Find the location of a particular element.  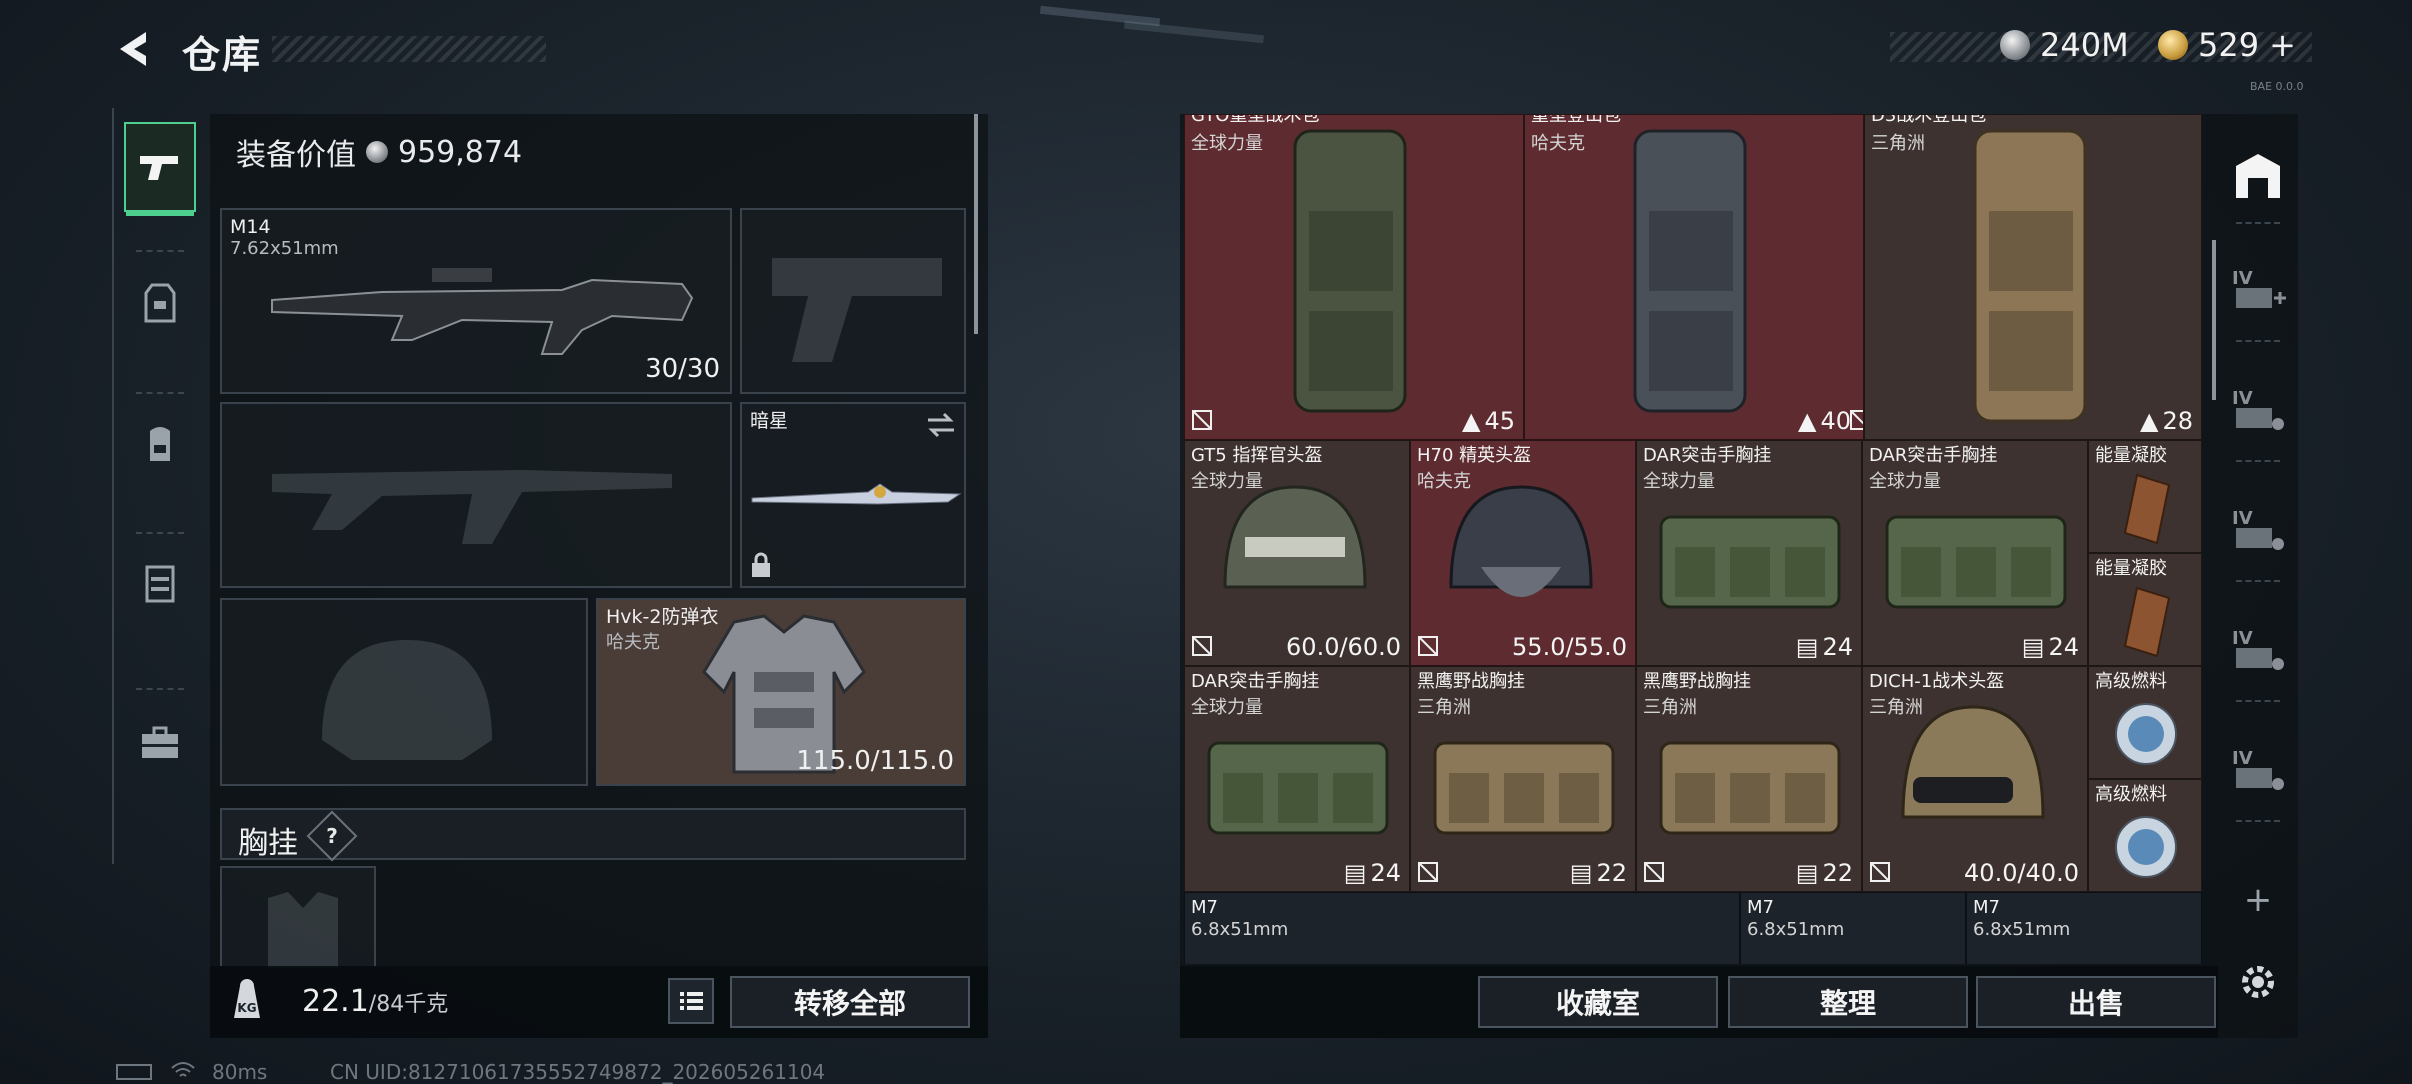

armor-brand: 哈夫克 is located at coordinates (633, 642).